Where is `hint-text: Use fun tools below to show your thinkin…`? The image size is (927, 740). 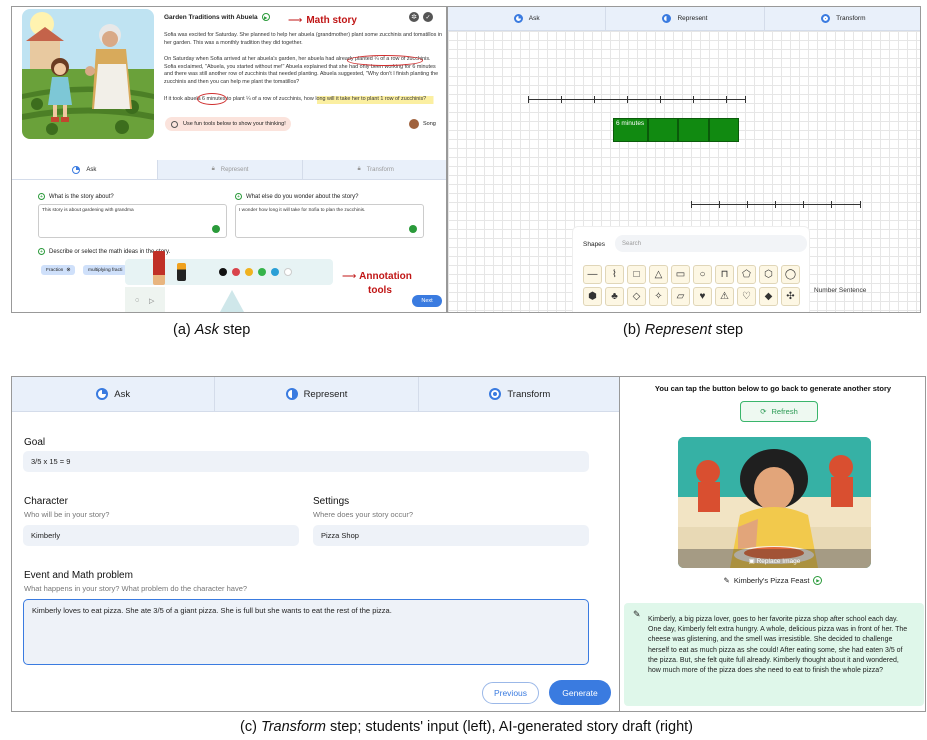 hint-text: Use fun tools below to show your thinkin… is located at coordinates (234, 124).